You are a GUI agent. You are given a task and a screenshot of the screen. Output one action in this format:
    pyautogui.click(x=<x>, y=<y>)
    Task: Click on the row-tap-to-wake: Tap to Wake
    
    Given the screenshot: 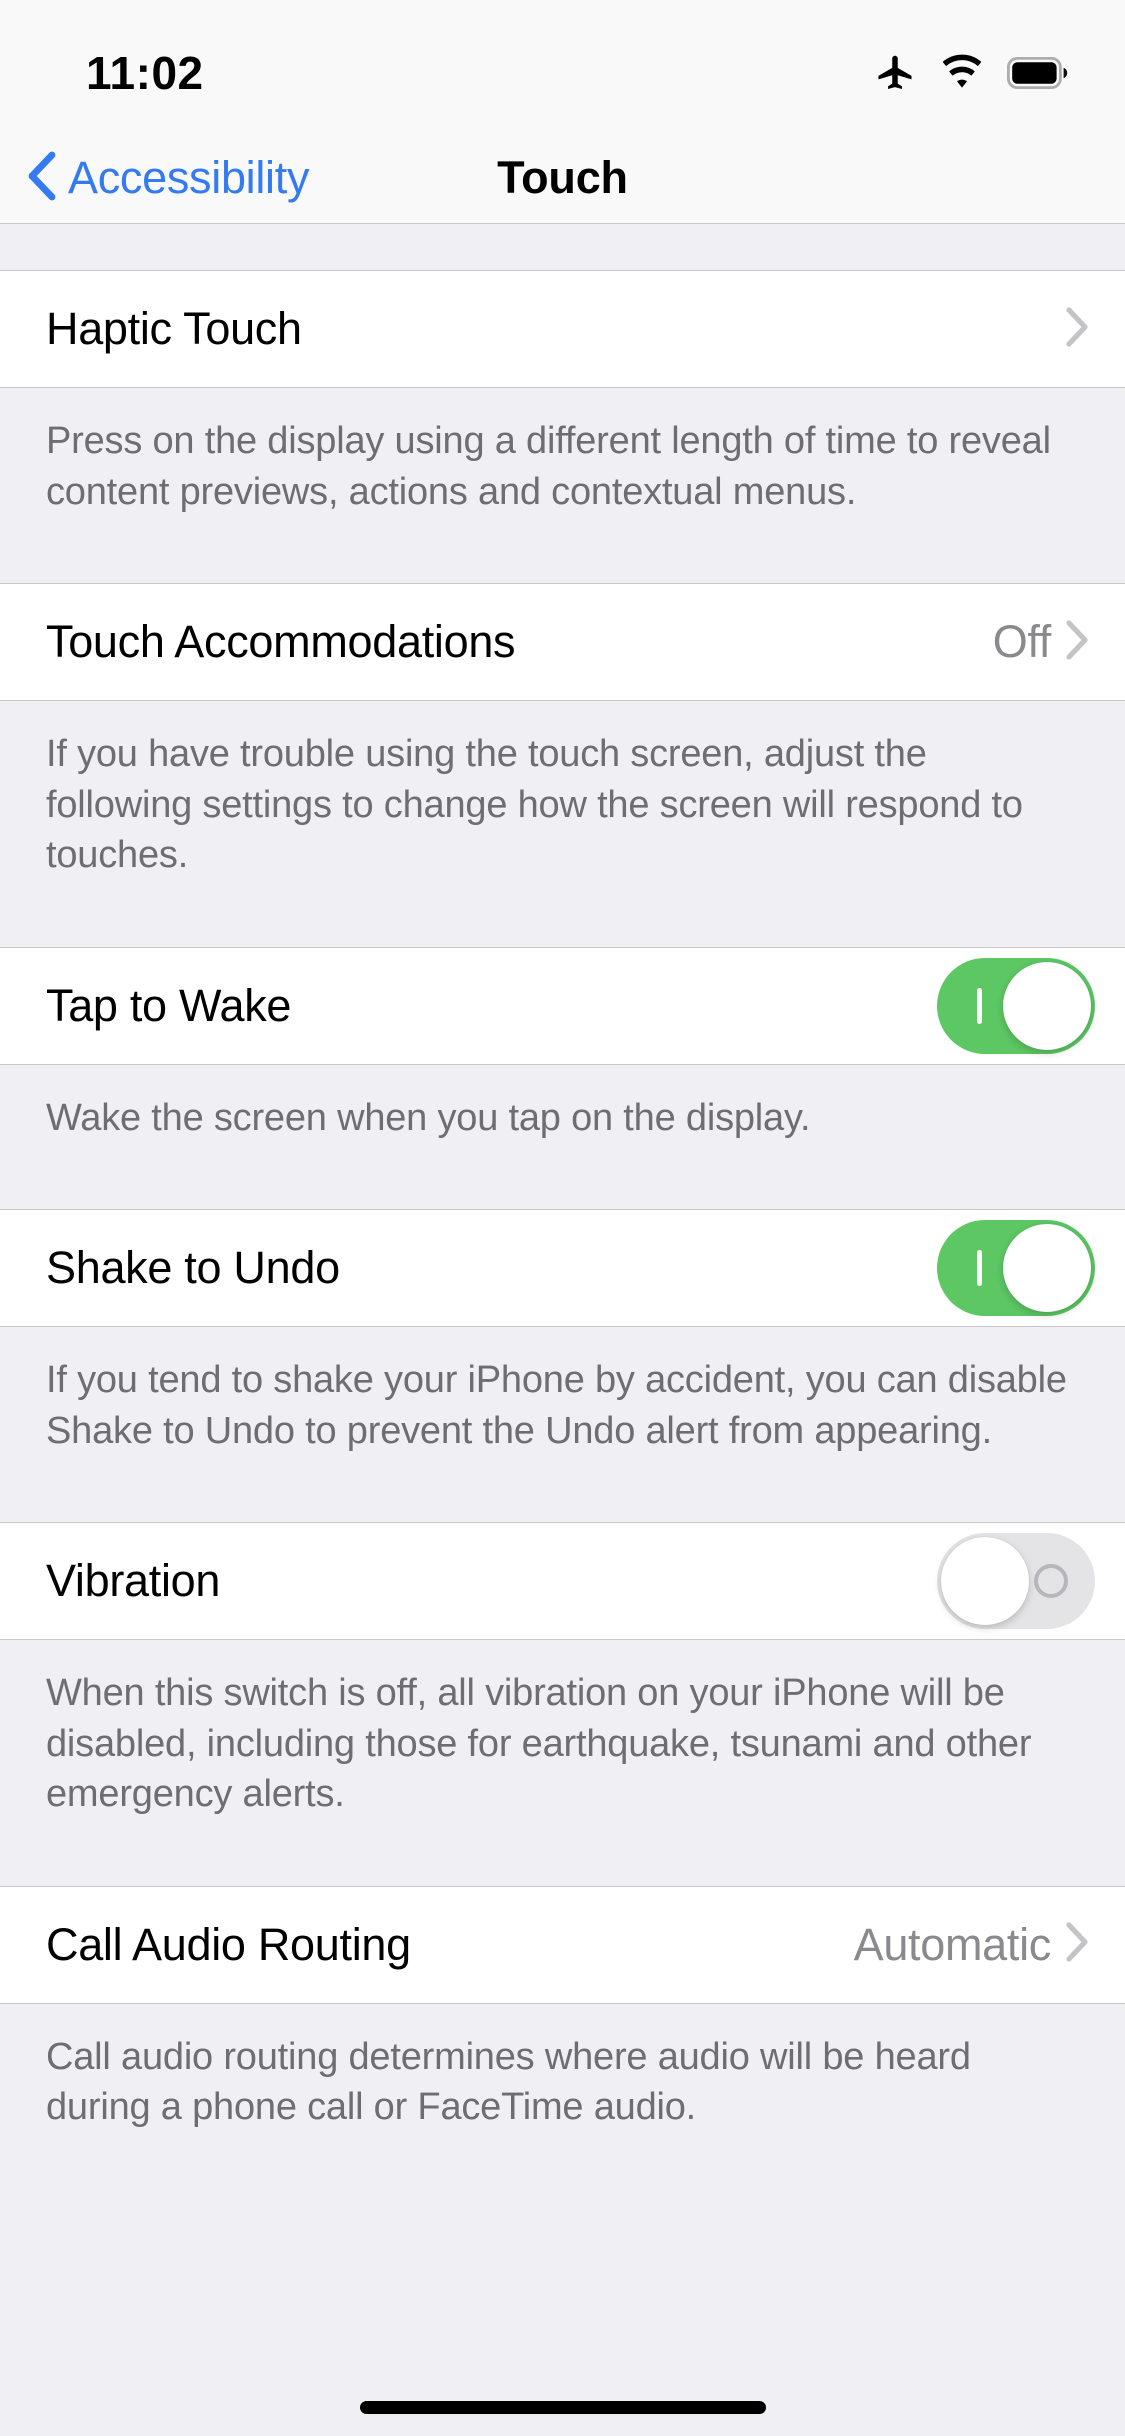 What is the action you would take?
    pyautogui.click(x=562, y=1005)
    